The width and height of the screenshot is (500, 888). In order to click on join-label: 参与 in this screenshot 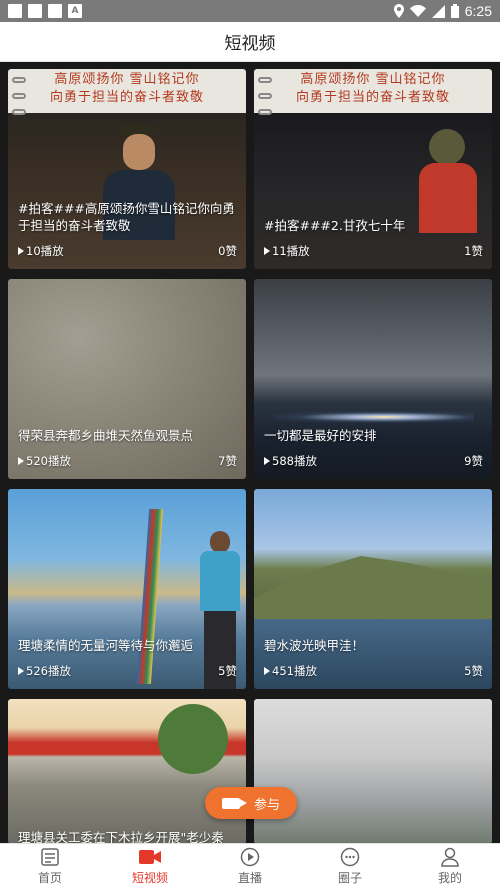, I will do `click(266, 805)`.